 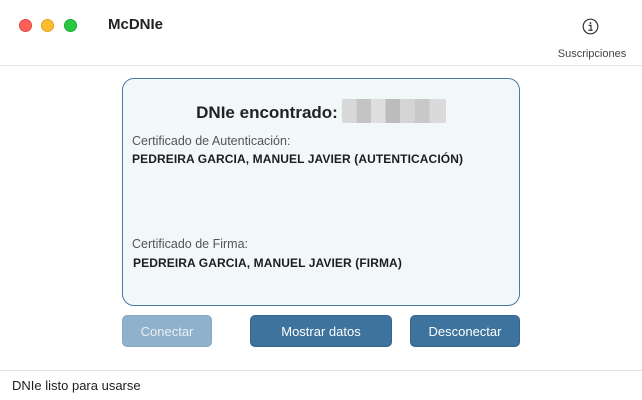 What do you see at coordinates (70, 25) in the screenshot?
I see `zoom-window-button` at bounding box center [70, 25].